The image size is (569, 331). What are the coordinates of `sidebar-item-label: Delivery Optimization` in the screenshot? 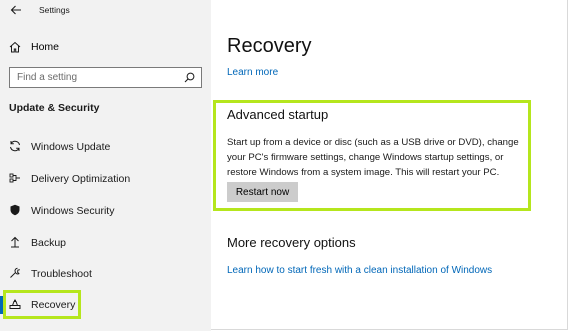 It's located at (81, 179).